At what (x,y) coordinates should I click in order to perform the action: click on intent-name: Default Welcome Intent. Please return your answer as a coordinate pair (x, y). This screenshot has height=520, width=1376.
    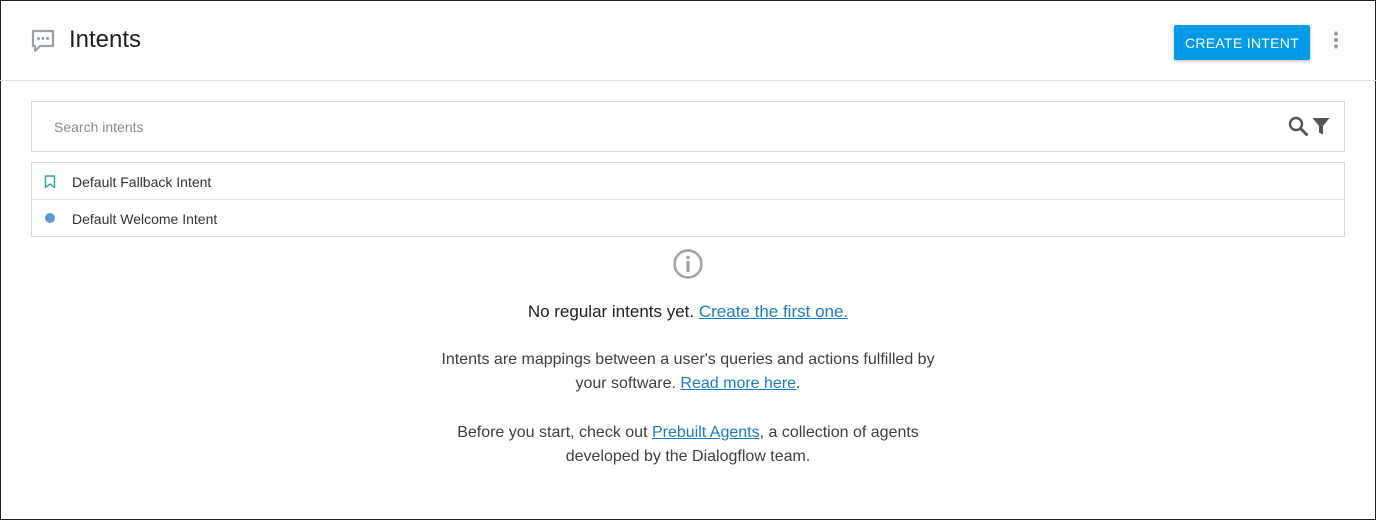
    Looking at the image, I should click on (145, 219).